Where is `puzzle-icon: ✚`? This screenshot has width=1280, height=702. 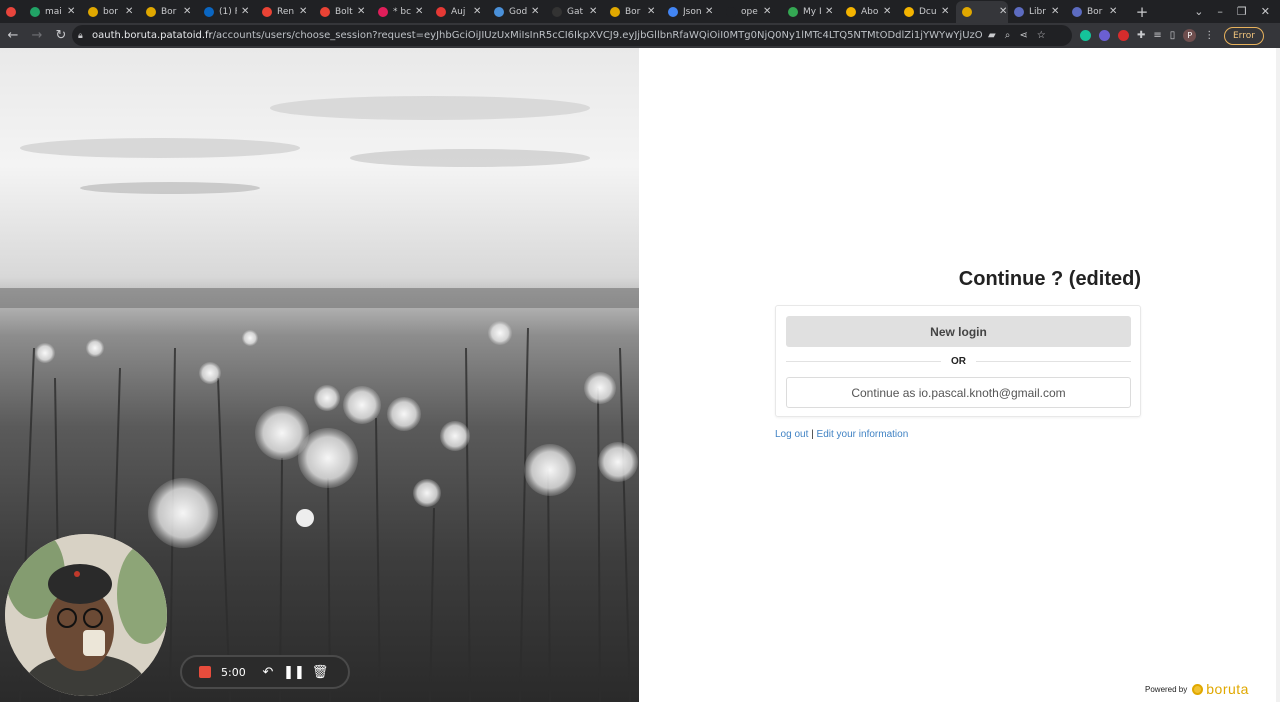
puzzle-icon: ✚ is located at coordinates (1141, 35).